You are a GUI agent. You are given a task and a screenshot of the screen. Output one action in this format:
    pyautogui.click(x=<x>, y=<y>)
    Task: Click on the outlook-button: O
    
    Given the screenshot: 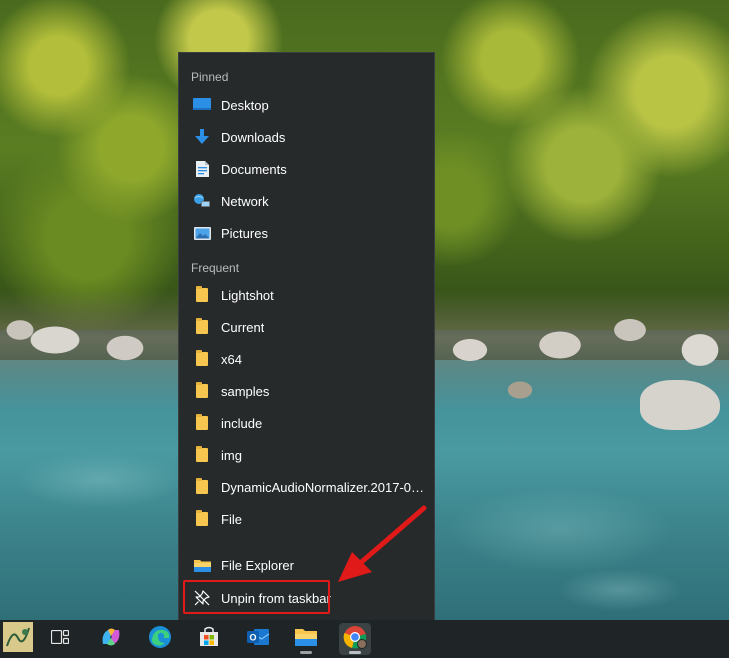 What is the action you would take?
    pyautogui.click(x=258, y=639)
    